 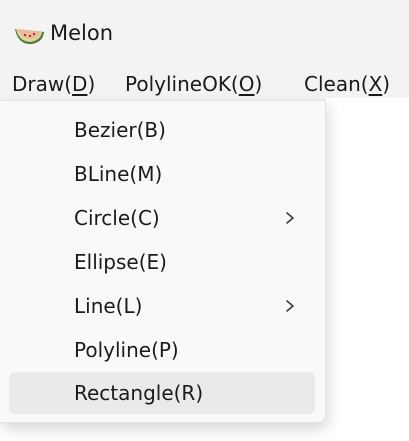 I want to click on menu-draw-suffix: ), so click(x=91, y=84).